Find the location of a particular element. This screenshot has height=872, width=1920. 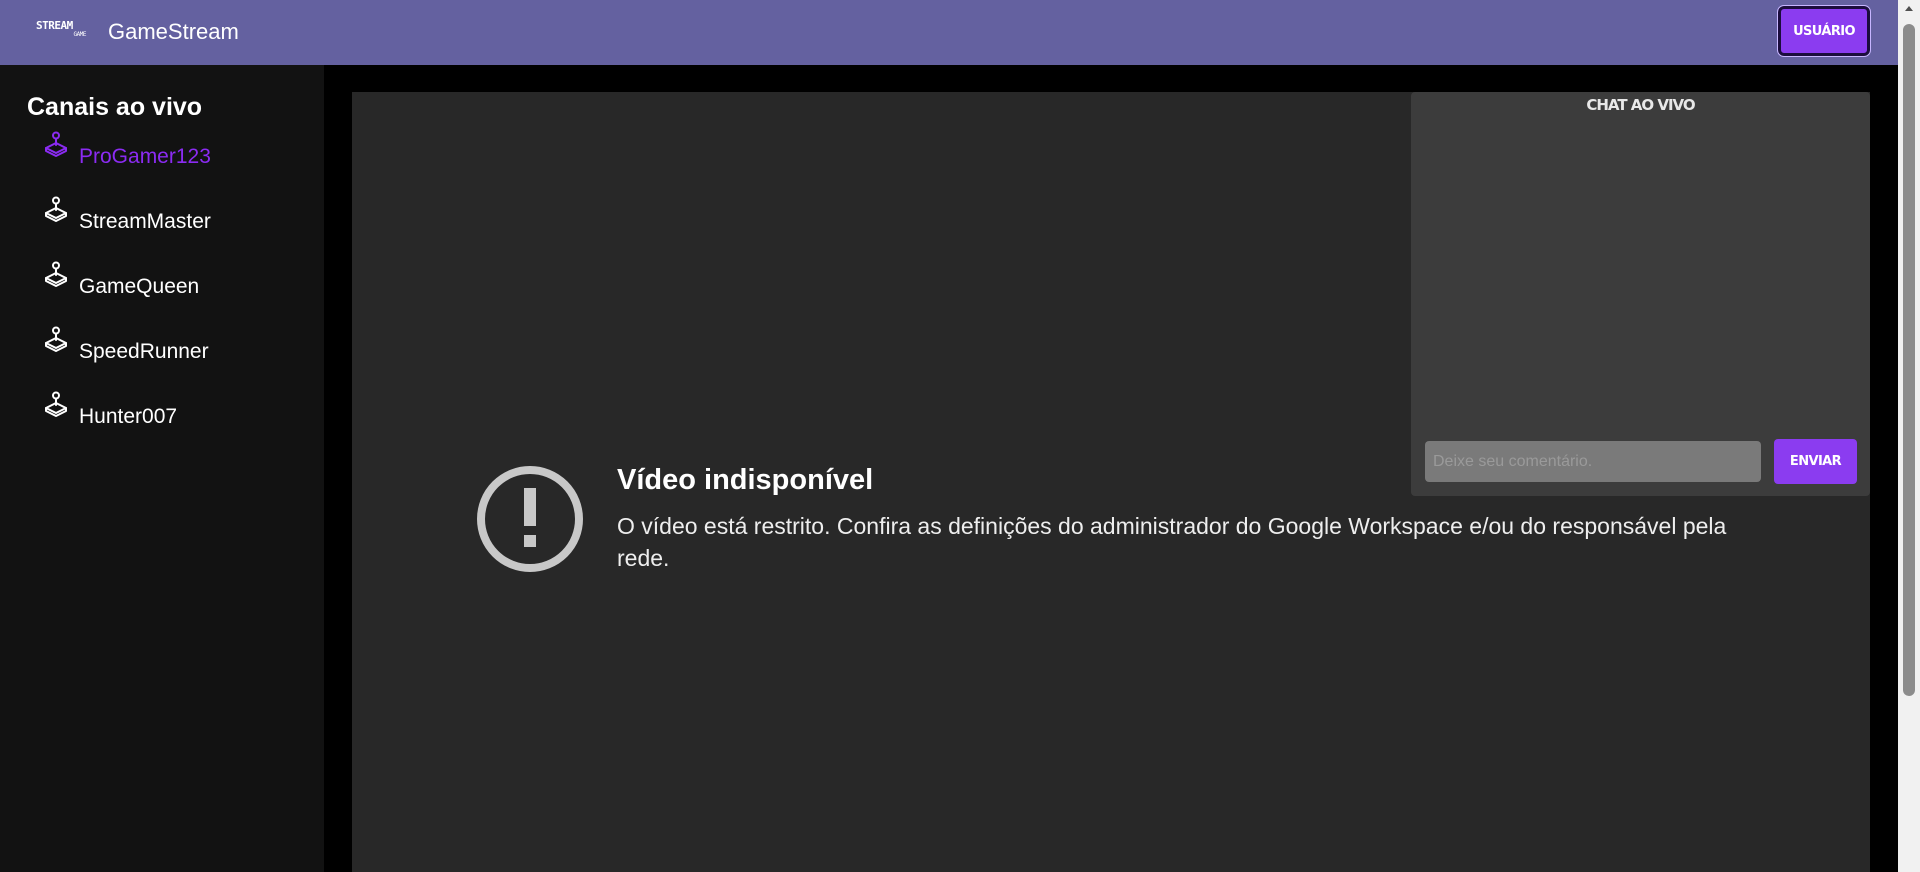

channel-item-speedrunner: SpeedRunner is located at coordinates (170, 346).